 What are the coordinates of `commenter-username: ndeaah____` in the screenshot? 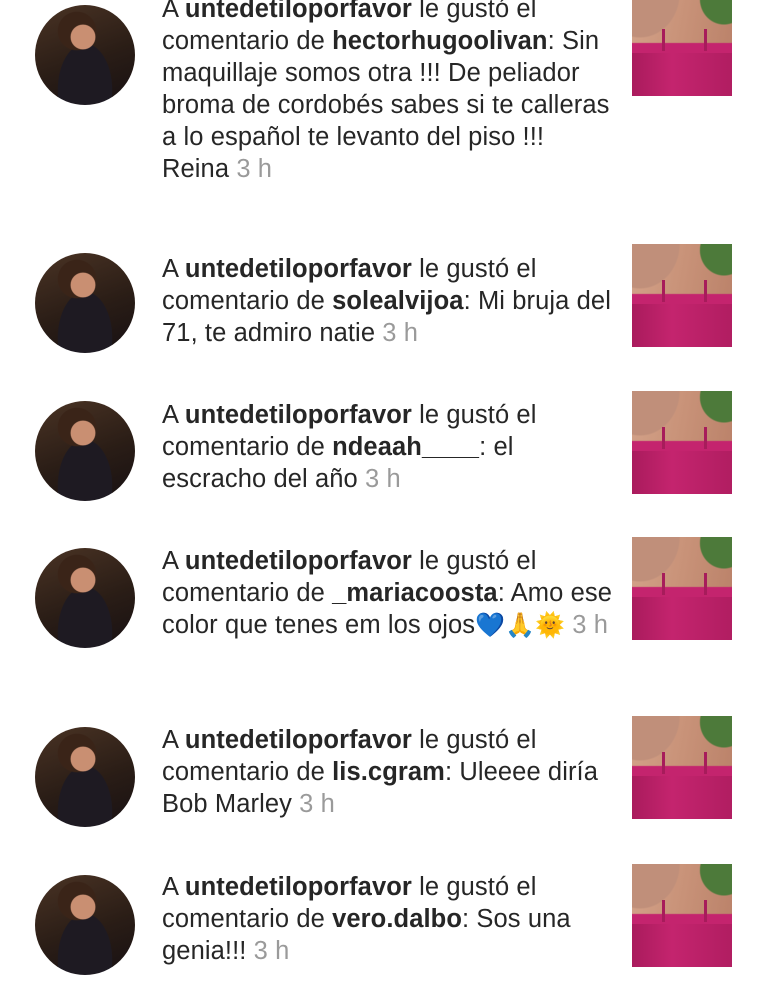 It's located at (405, 447).